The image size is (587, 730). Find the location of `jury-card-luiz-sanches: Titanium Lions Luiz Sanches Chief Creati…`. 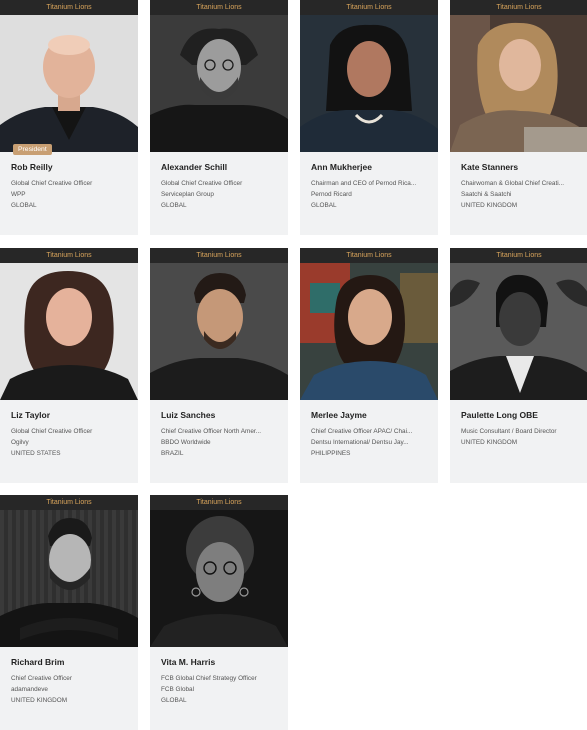

jury-card-luiz-sanches: Titanium Lions Luiz Sanches Chief Creati… is located at coordinates (219, 365).